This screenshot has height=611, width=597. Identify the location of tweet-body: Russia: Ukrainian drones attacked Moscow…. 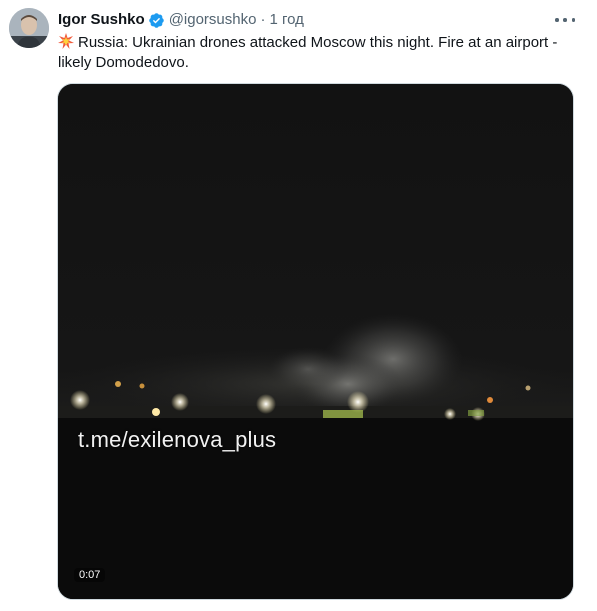
(308, 52).